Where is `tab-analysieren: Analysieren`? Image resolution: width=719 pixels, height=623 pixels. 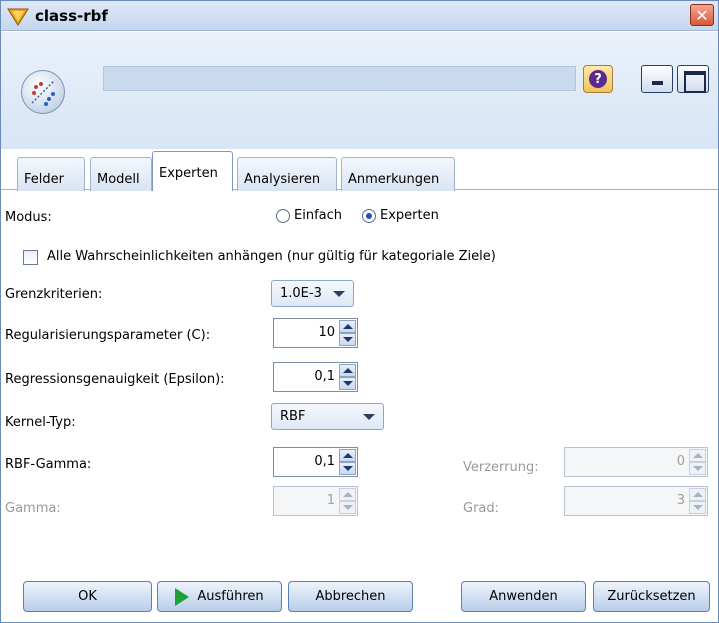 tab-analysieren: Analysieren is located at coordinates (287, 174).